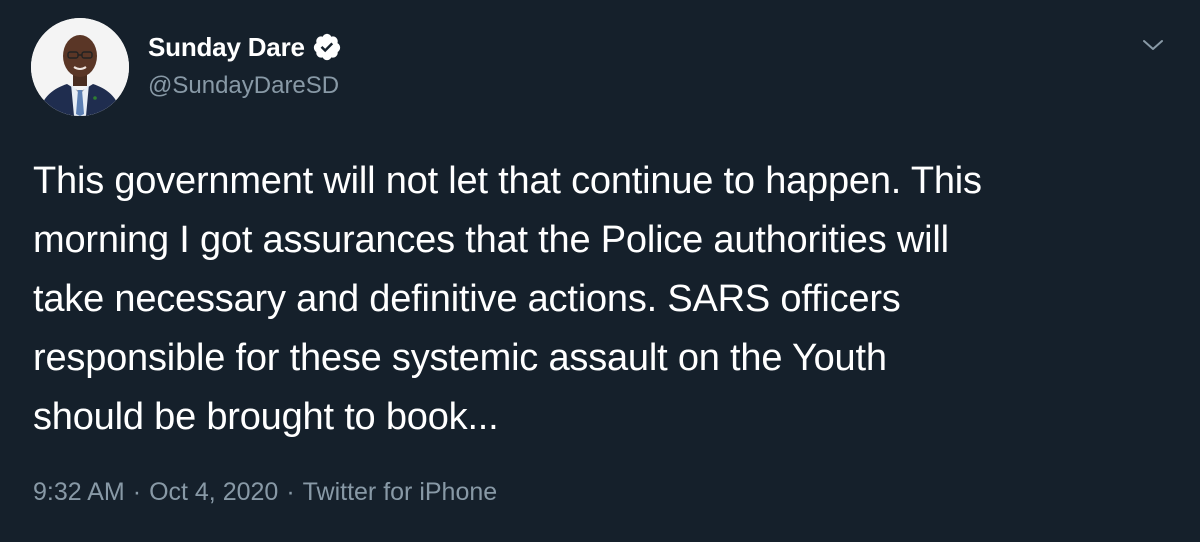 The width and height of the screenshot is (1200, 542). I want to click on author-display-name: Sunday Dare, so click(226, 47).